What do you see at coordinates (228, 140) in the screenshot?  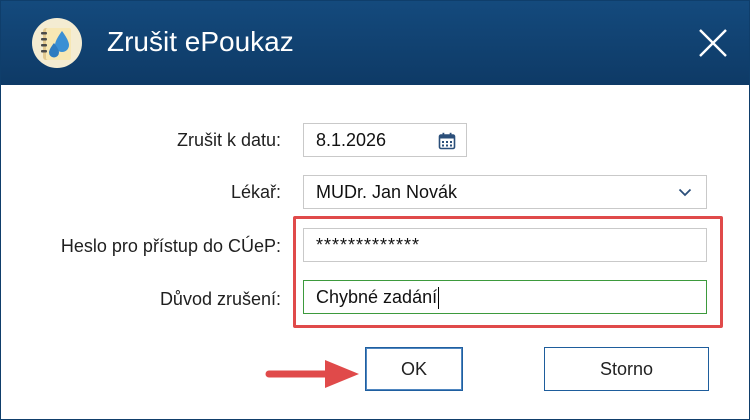 I see `date-label: Zrušit k datu:` at bounding box center [228, 140].